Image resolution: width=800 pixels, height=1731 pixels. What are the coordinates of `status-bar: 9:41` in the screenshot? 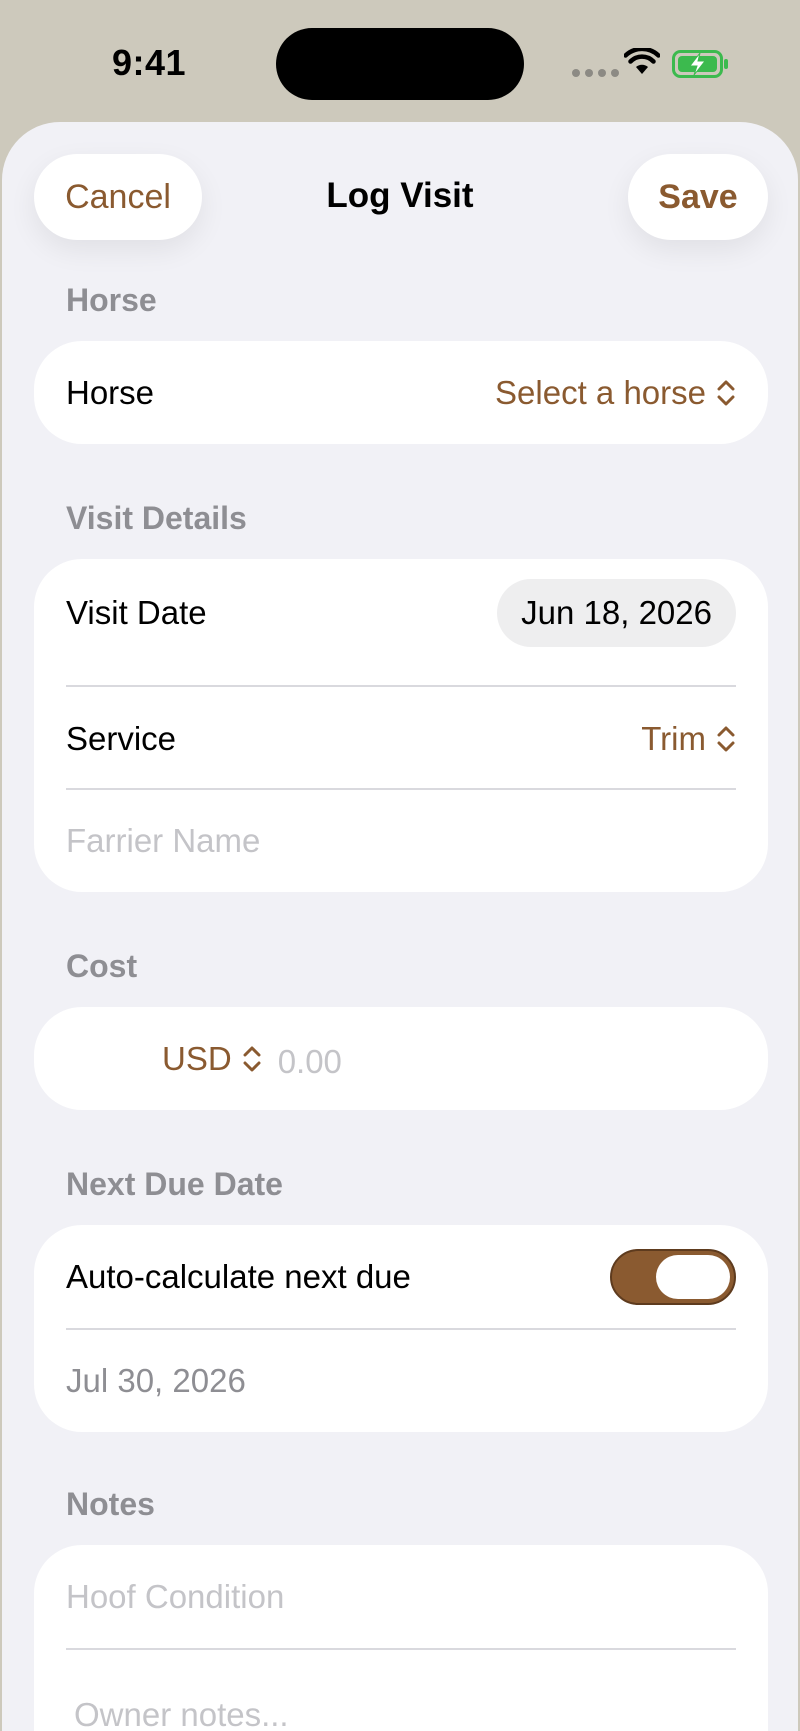 It's located at (400, 60).